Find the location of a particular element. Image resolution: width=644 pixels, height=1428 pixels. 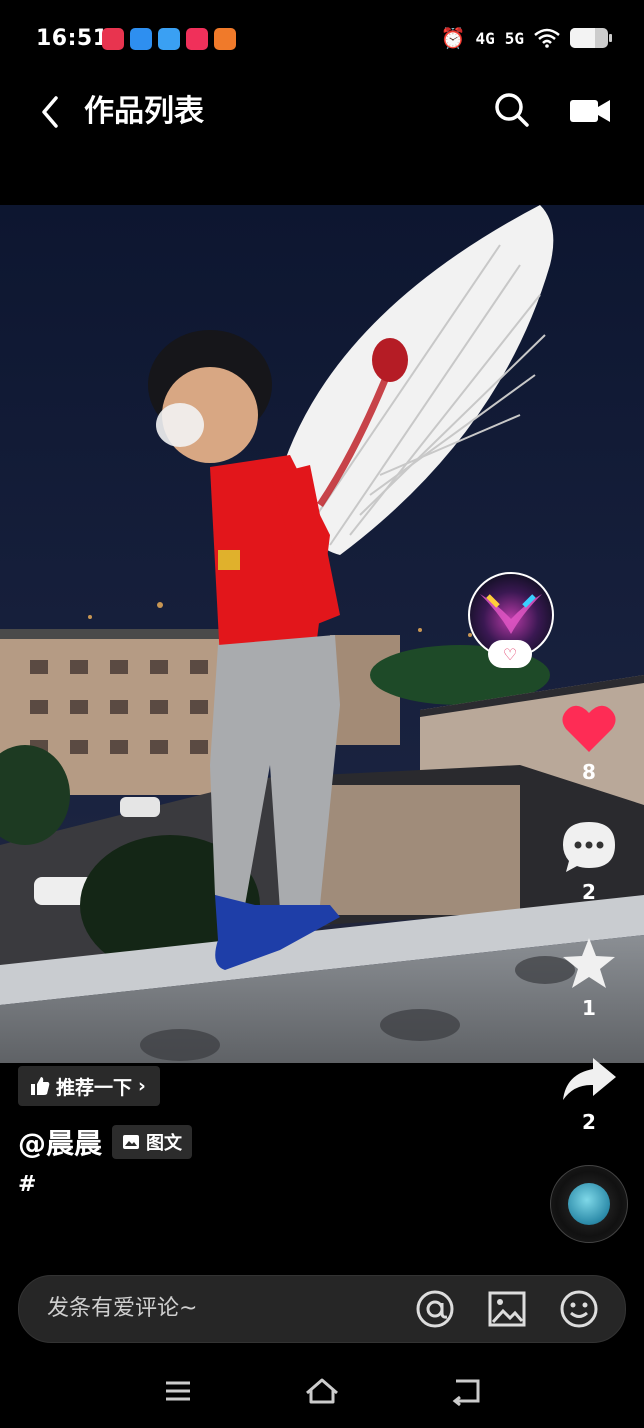

image-text-tag: 图文 is located at coordinates (152, 1142).